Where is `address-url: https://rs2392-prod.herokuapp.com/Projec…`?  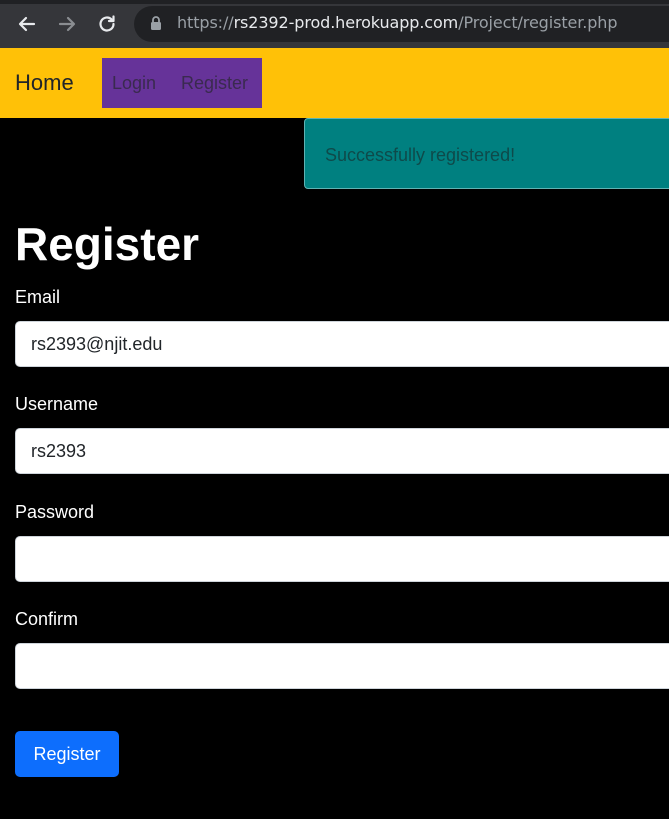
address-url: https://rs2392-prod.herokuapp.com/Projec… is located at coordinates (397, 22).